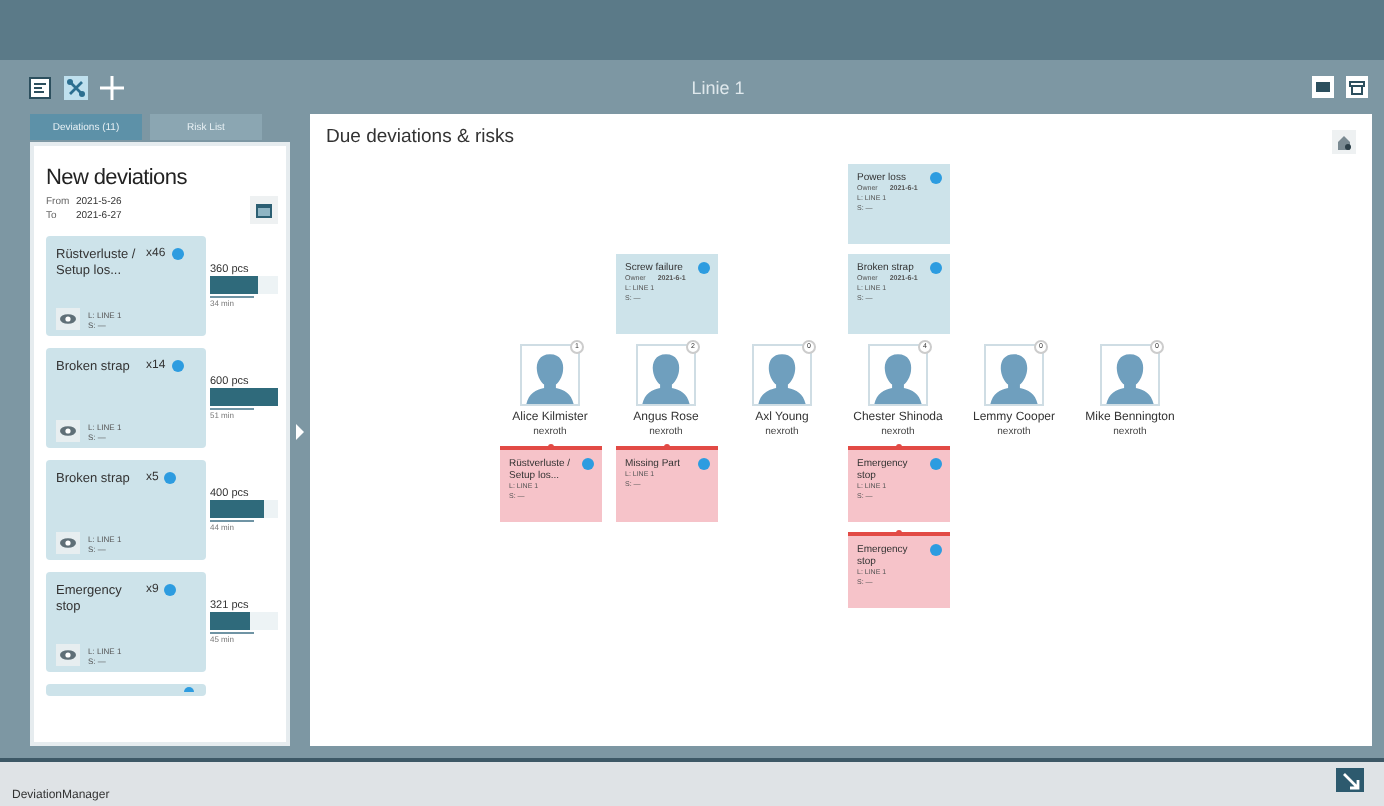 The height and width of the screenshot is (806, 1384). I want to click on home-button, so click(1344, 142).